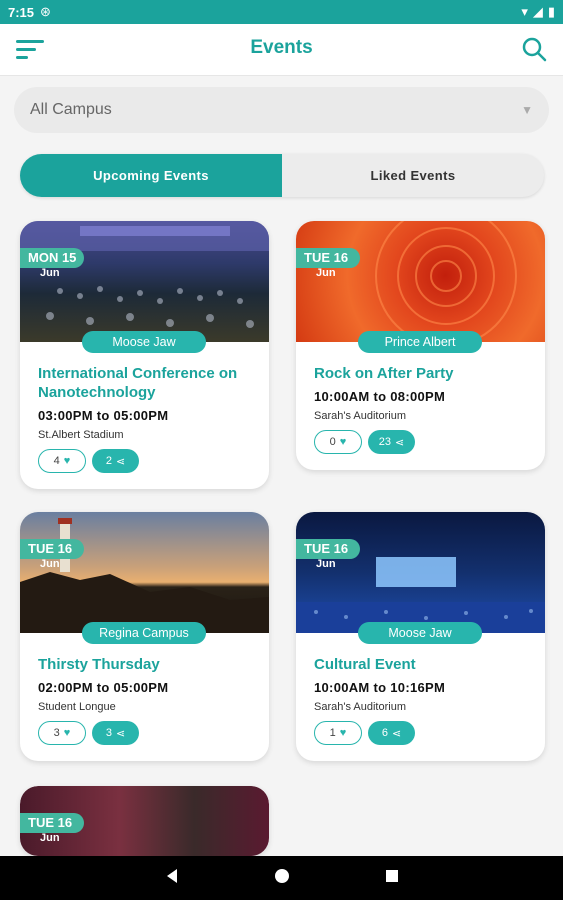 The height and width of the screenshot is (900, 563). I want to click on search-button, so click(534, 49).